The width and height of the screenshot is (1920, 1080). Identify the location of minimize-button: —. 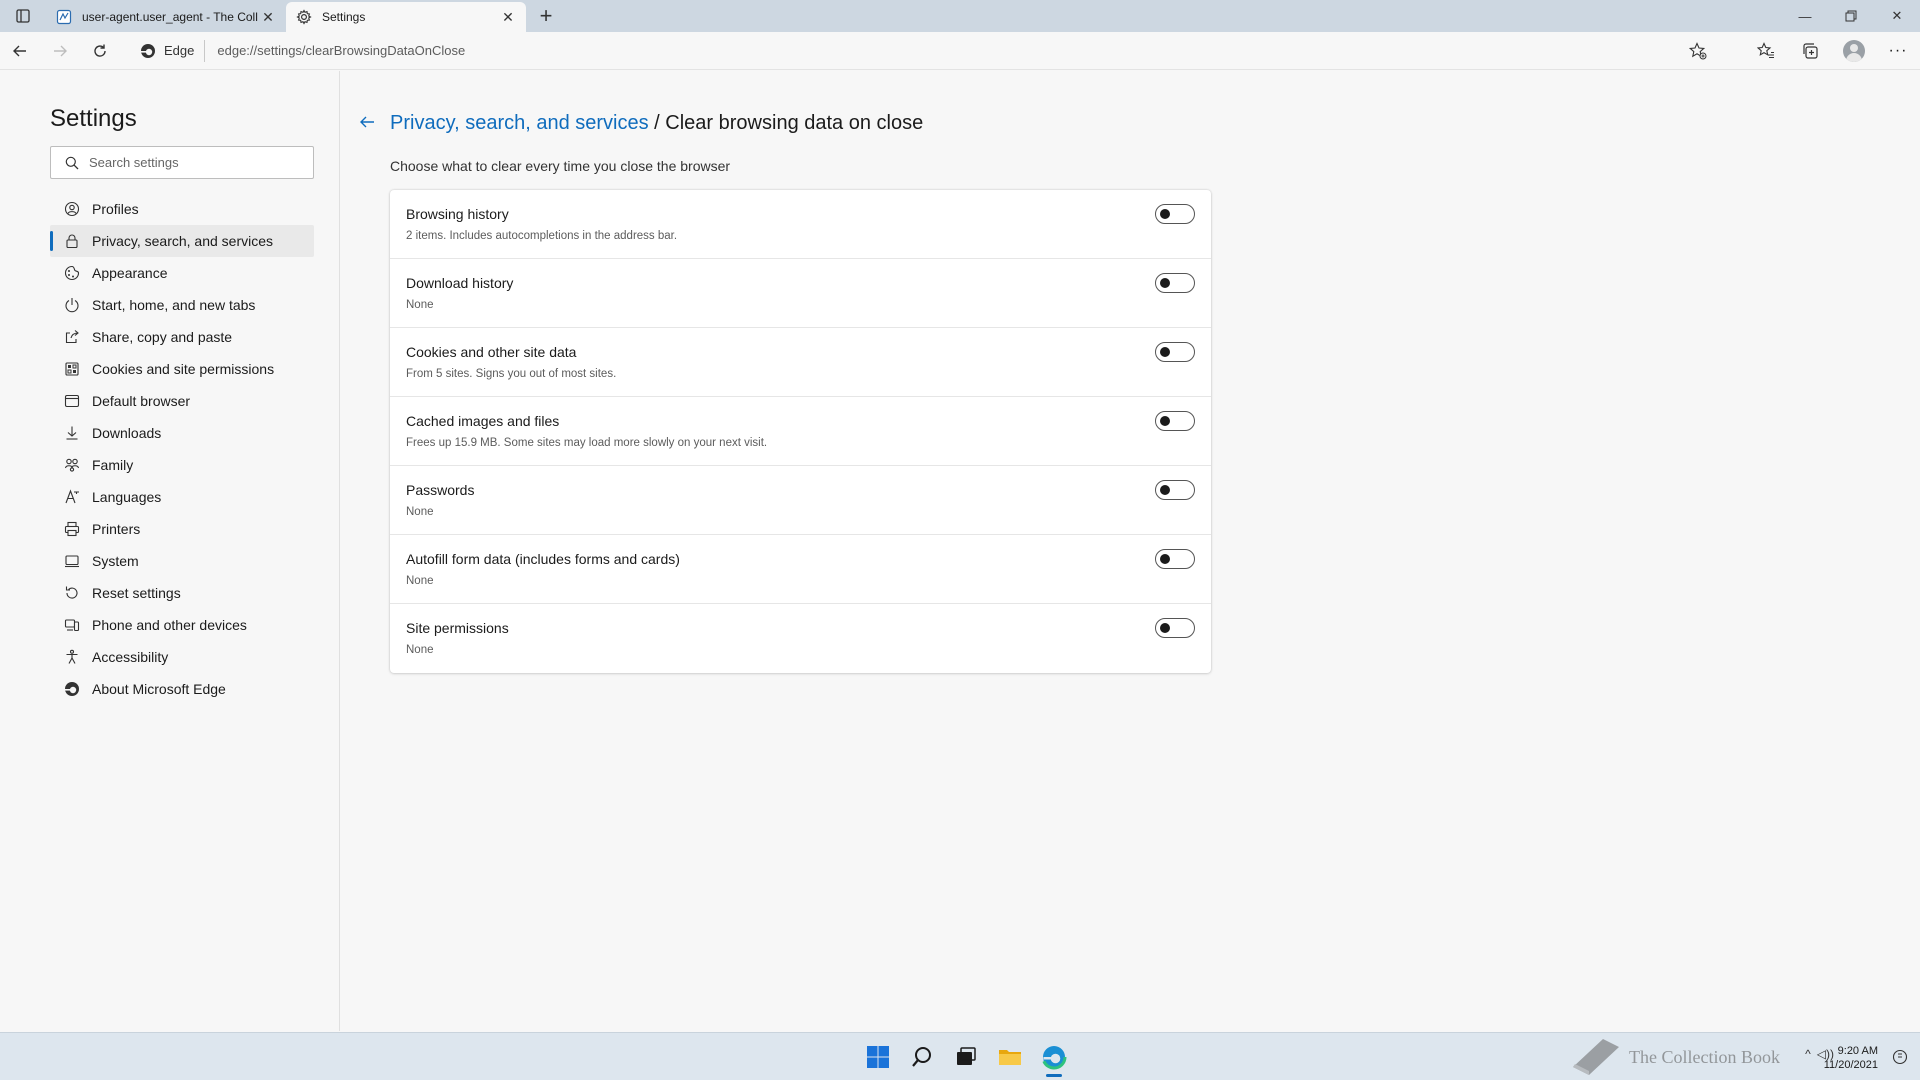
(1805, 16).